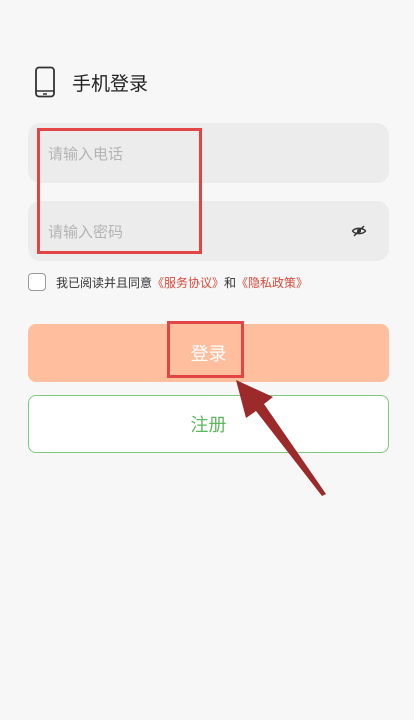  I want to click on agreement-conjunction: 和, so click(230, 282).